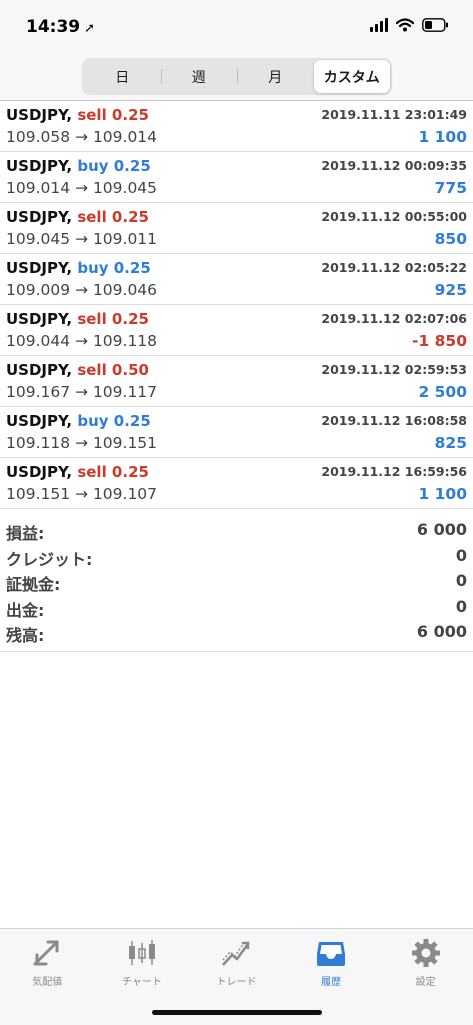 This screenshot has height=1025, width=473. What do you see at coordinates (236, 28) in the screenshot?
I see `status-bar: 14:39 ➚` at bounding box center [236, 28].